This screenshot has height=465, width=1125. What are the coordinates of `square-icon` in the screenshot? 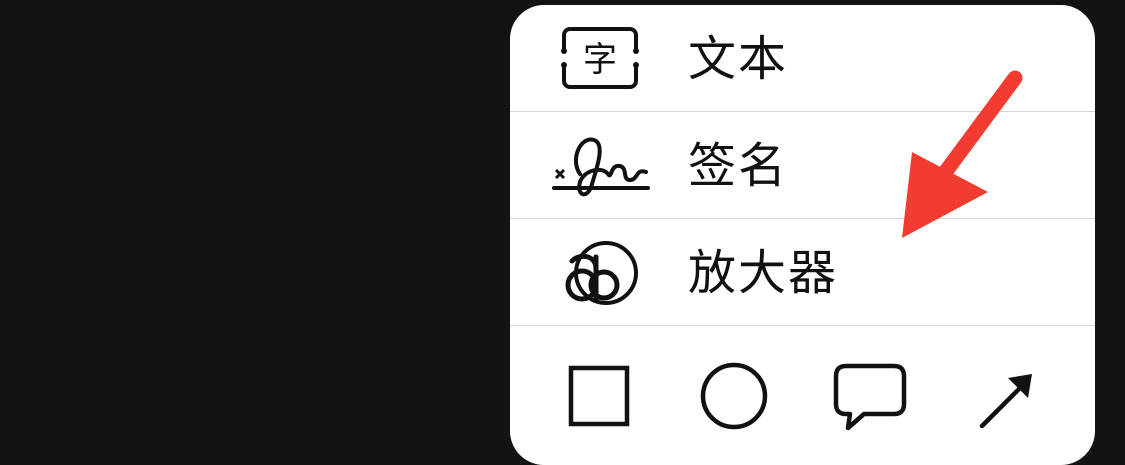 It's located at (599, 396).